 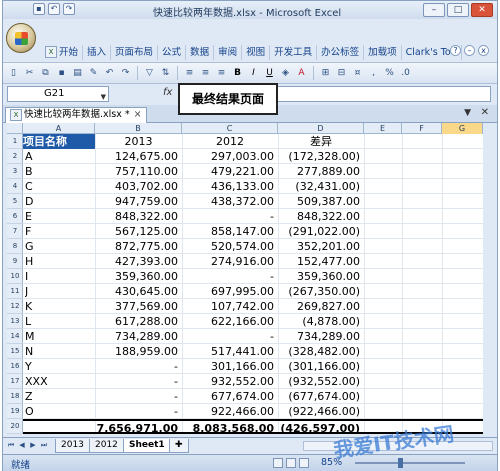 I want to click on row-header: 17, so click(x=15, y=381).